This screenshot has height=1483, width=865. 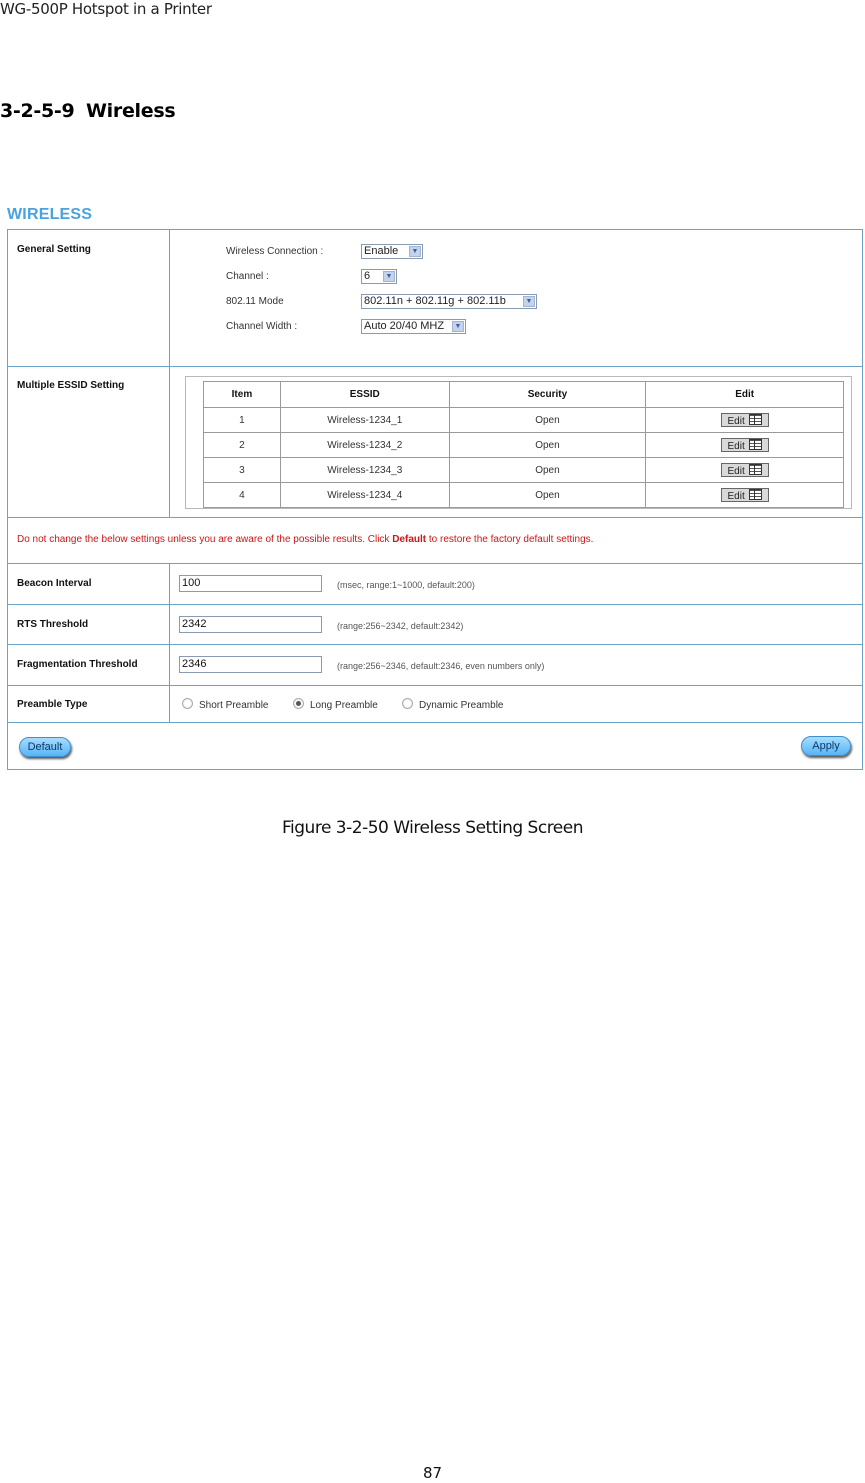 I want to click on item-cell: 4, so click(x=242, y=495).